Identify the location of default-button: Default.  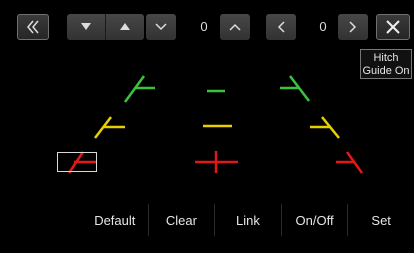
(115, 220).